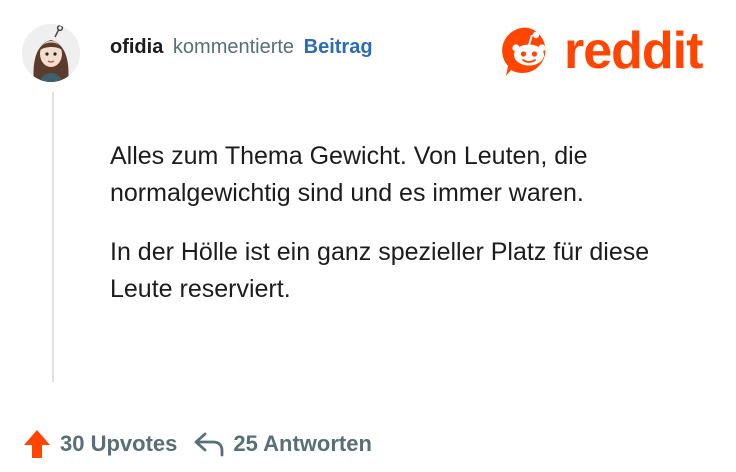 This screenshot has height=472, width=736. I want to click on post-link: Beitrag, so click(338, 47).